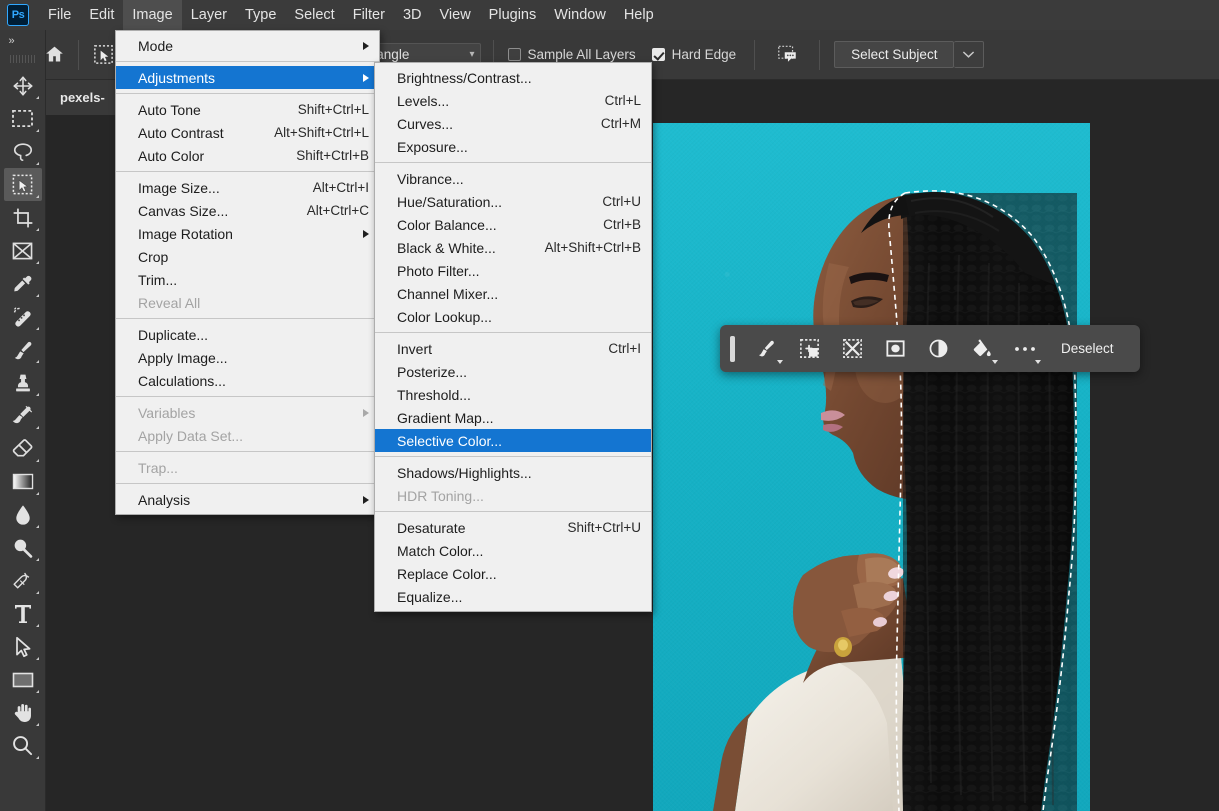 Image resolution: width=1219 pixels, height=811 pixels. I want to click on hand-tool, so click(23, 712).